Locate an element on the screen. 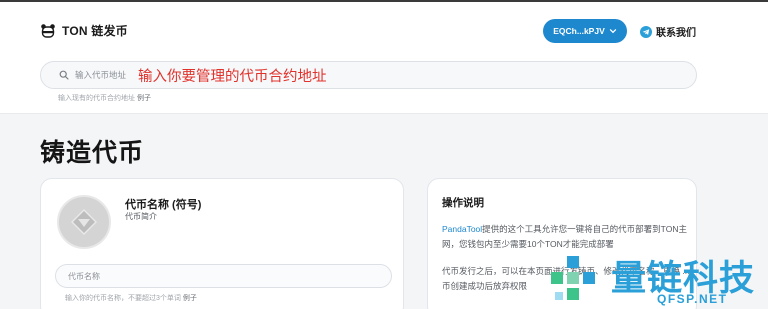 Image resolution: width=768 pixels, height=309 pixels. watermark: 量链科技 QFSP.NET is located at coordinates (657, 277).